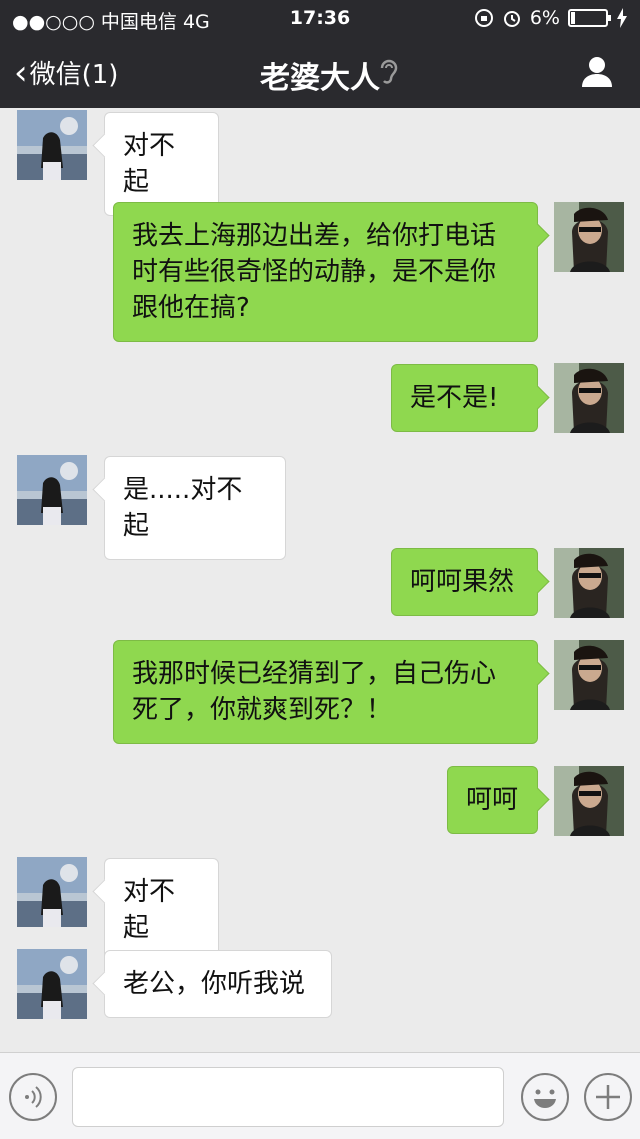  What do you see at coordinates (511, 19) in the screenshot?
I see `alarm-icon` at bounding box center [511, 19].